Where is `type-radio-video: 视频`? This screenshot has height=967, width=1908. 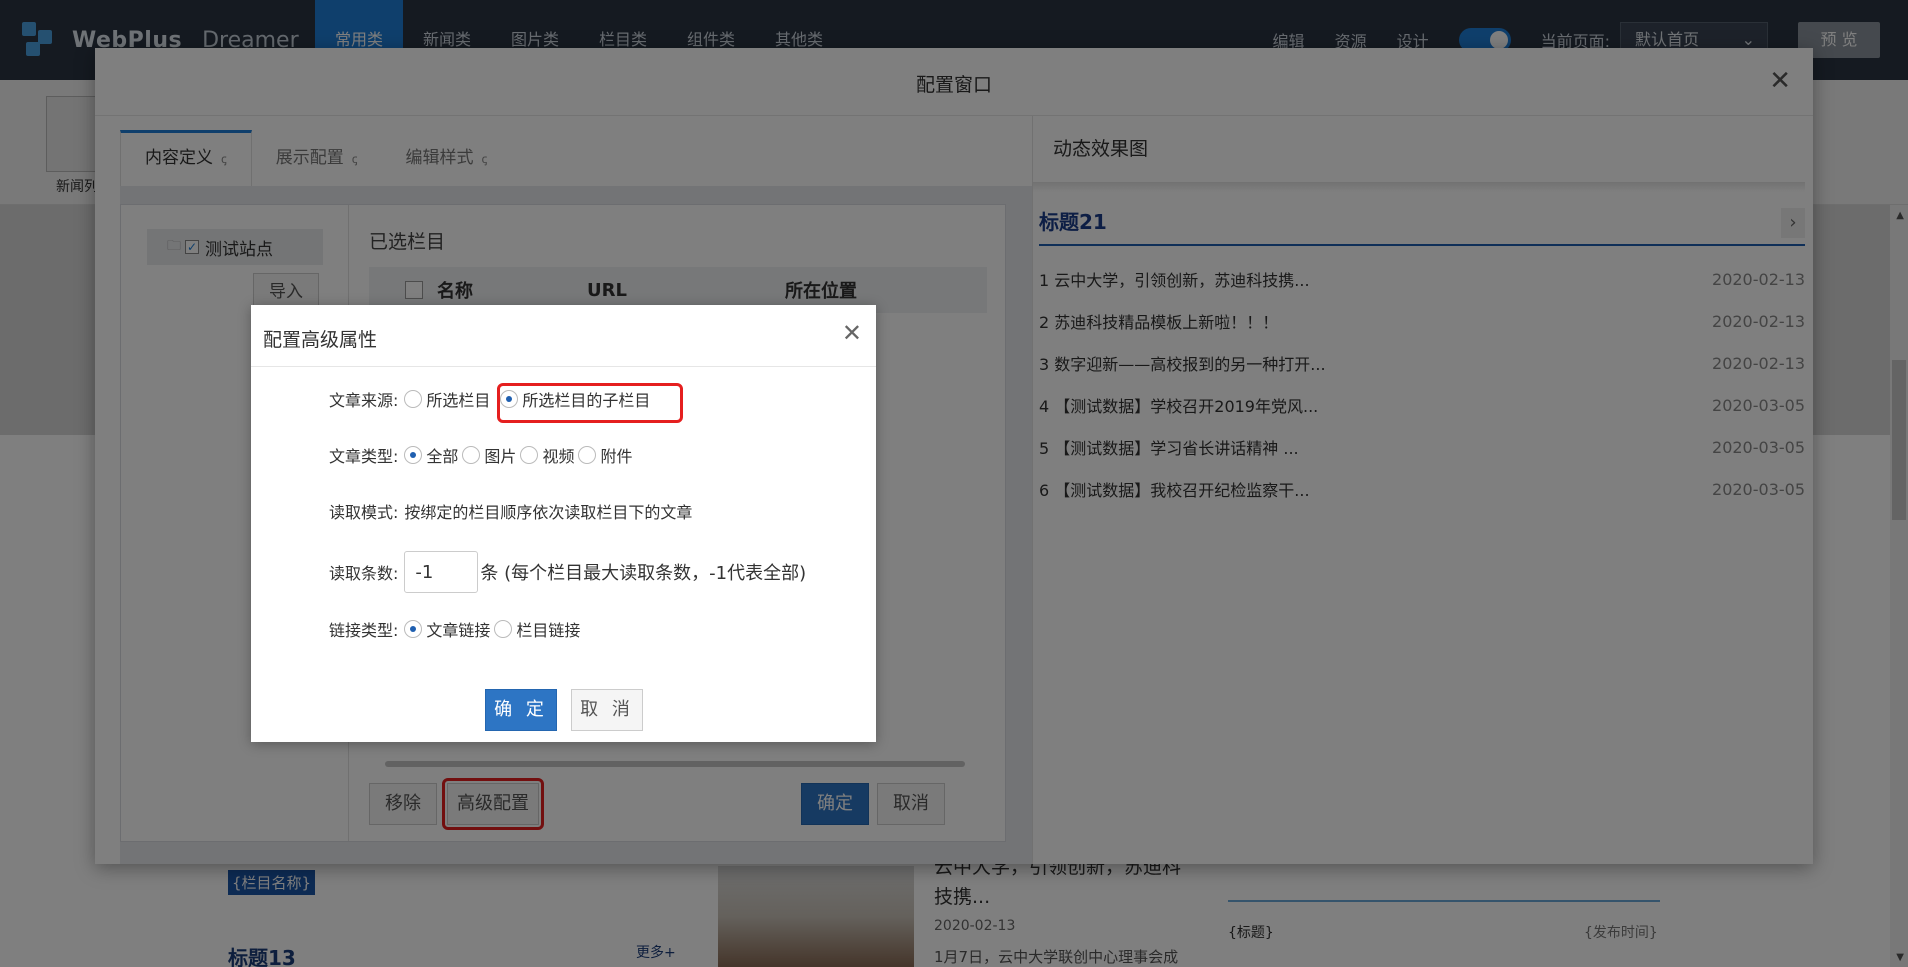 type-radio-video: 视频 is located at coordinates (547, 455).